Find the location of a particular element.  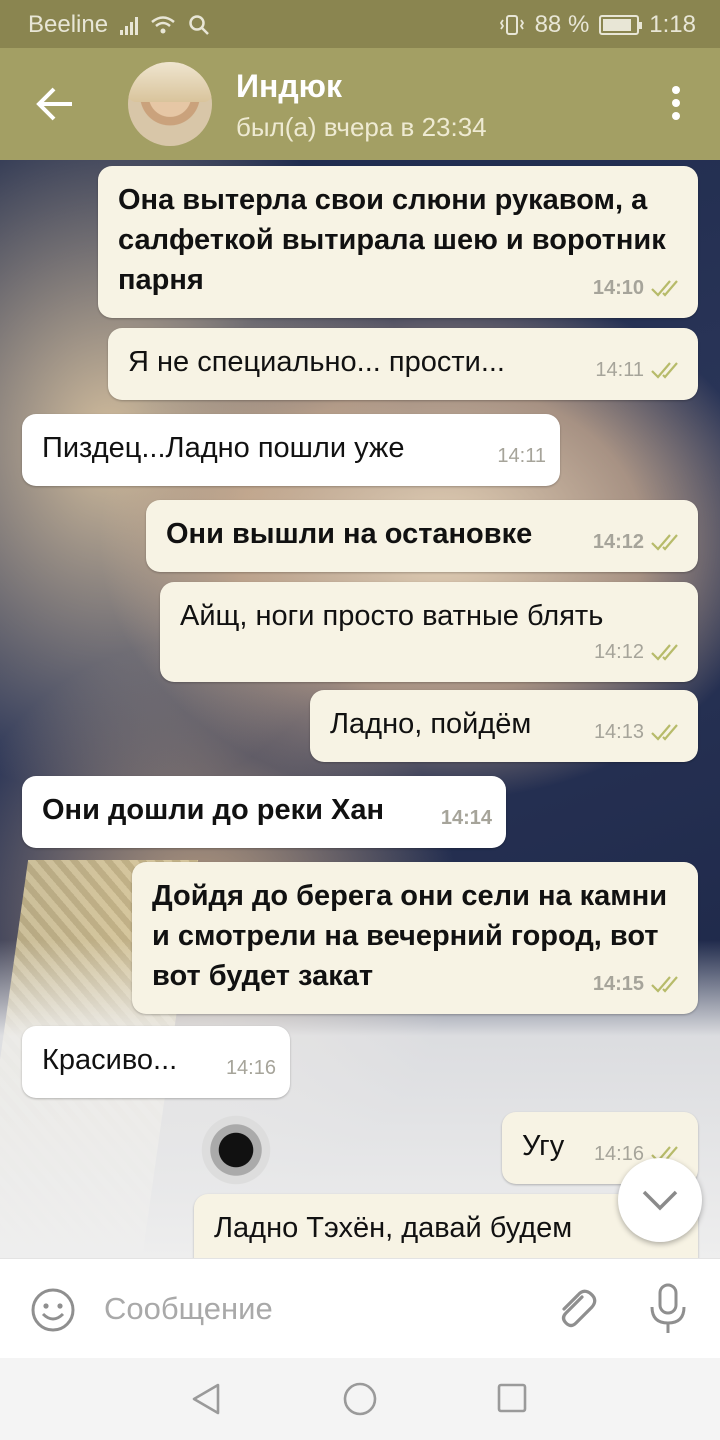

message-text: Они вышли на остановке is located at coordinates (349, 534).